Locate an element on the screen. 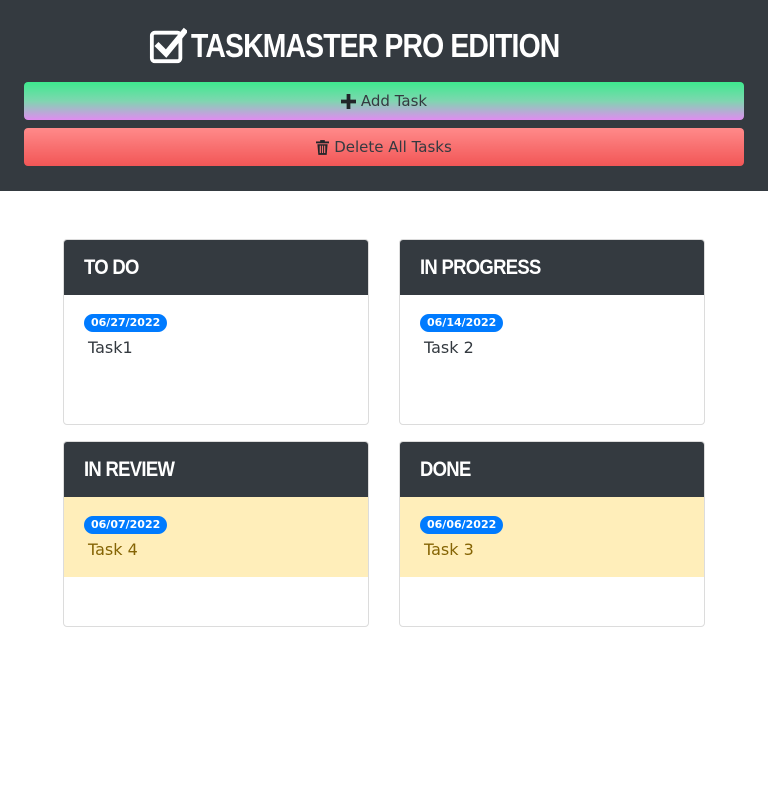 This screenshot has height=787, width=768. lane-in-progress: IN PROGRESS 06/14/2022 Task 2 is located at coordinates (552, 332).